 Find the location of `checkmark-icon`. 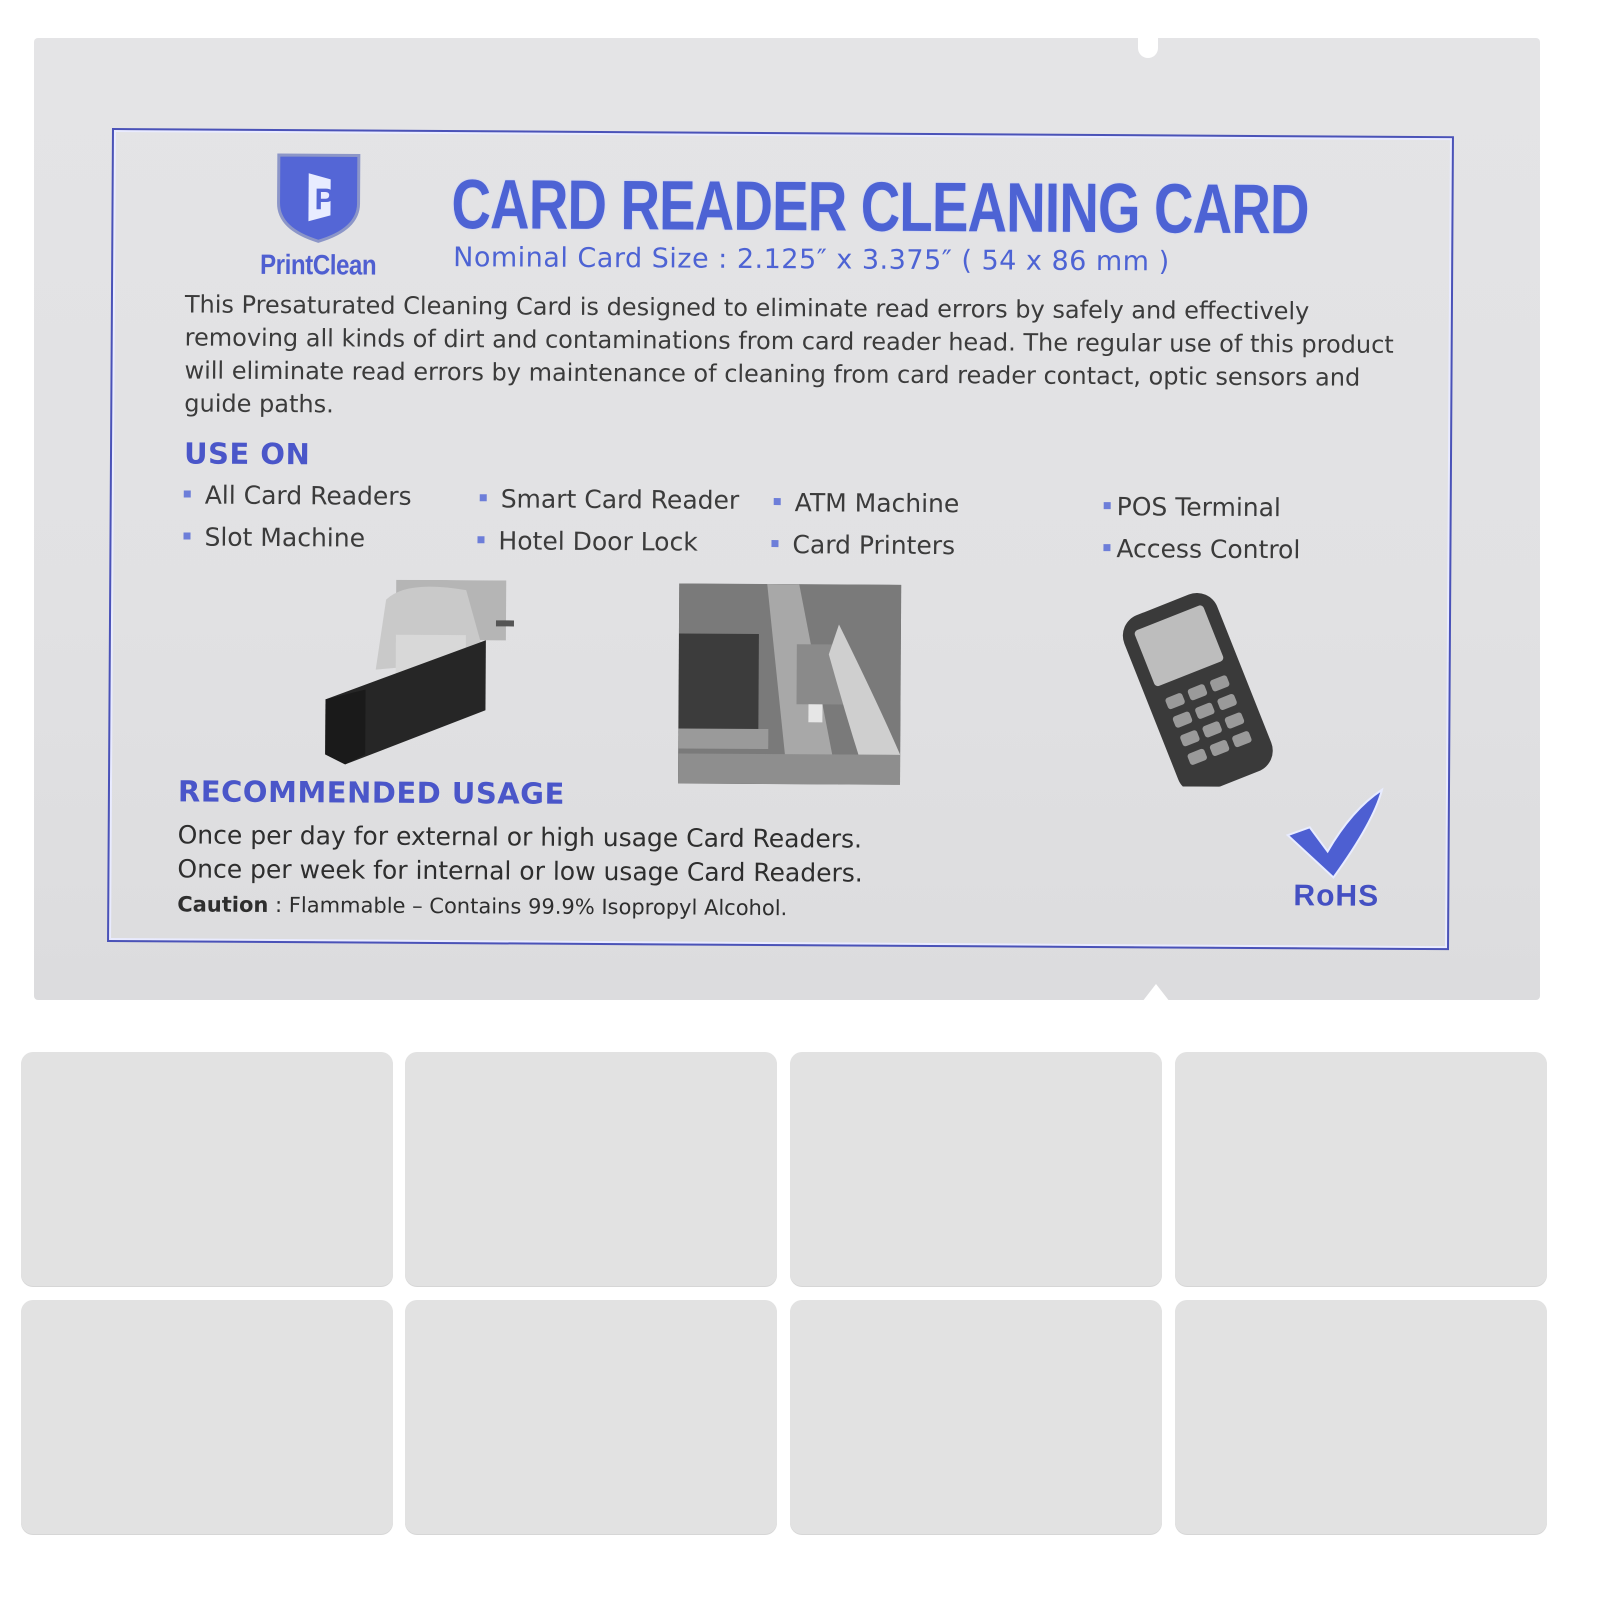

checkmark-icon is located at coordinates (1334, 833).